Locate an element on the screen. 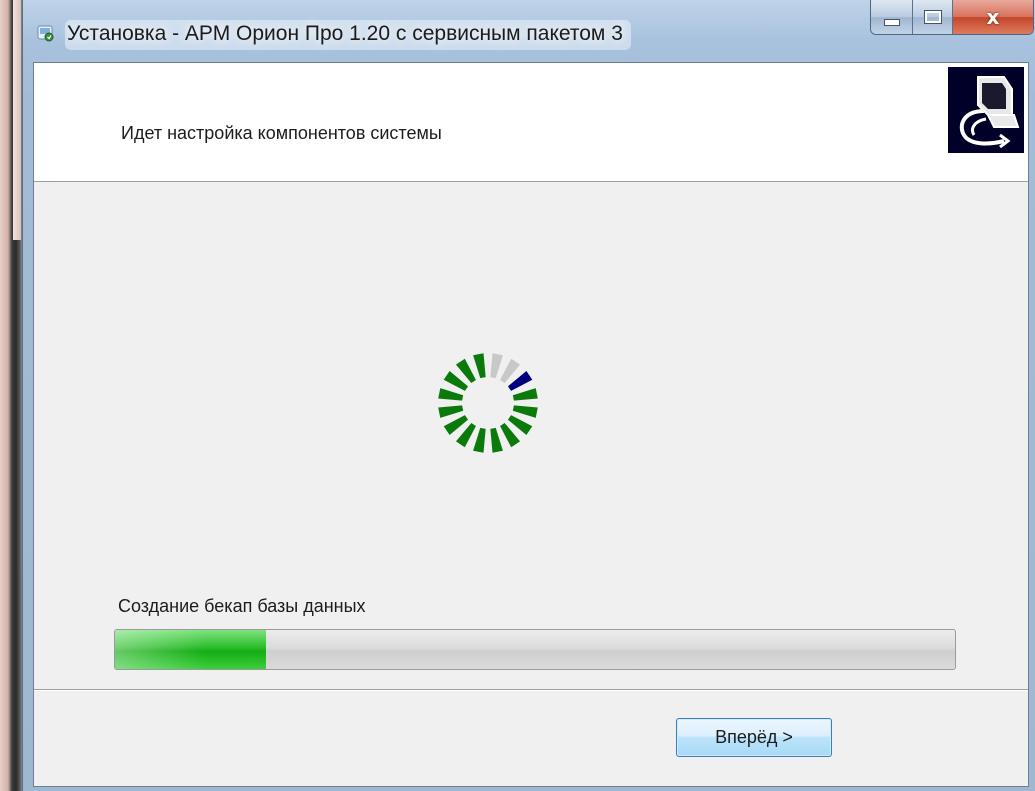 The height and width of the screenshot is (791, 1035). progress-bar is located at coordinates (535, 649).